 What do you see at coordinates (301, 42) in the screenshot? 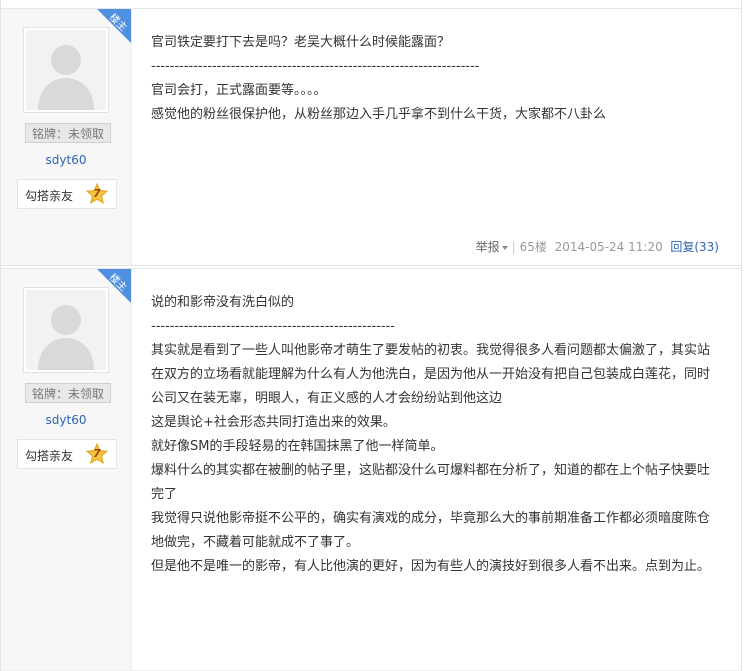
I see `content-line: 官司铁定要打下去是吗？老吴大概什么时候能露面？` at bounding box center [301, 42].